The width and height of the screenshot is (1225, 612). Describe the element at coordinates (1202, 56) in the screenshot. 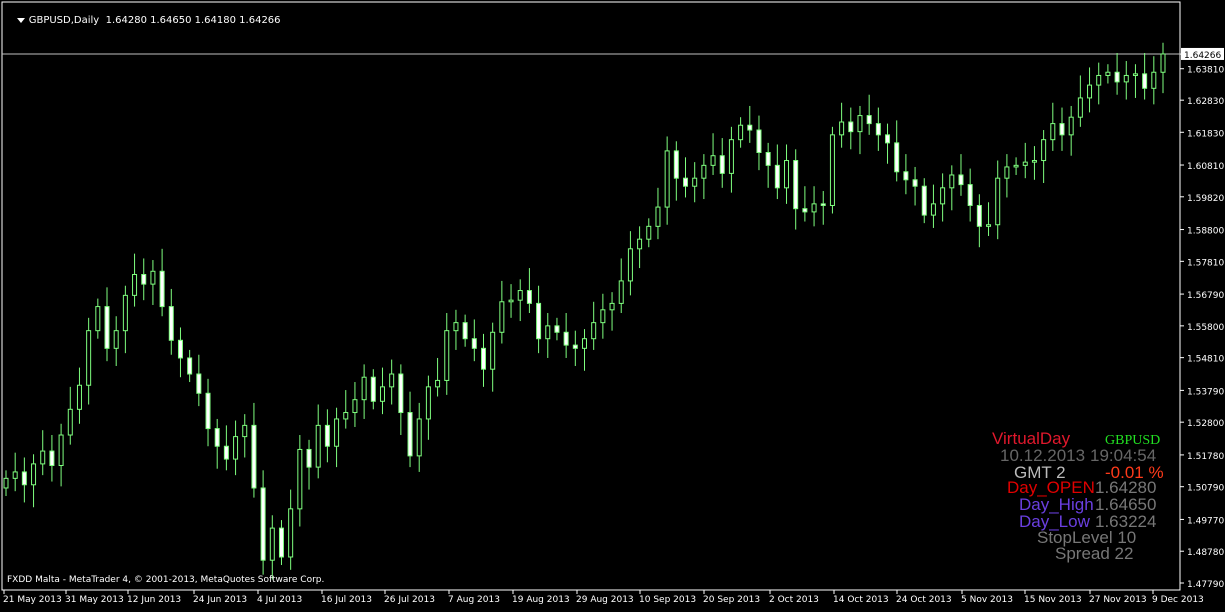

I see `price-tag-label: 1.64266` at that location.